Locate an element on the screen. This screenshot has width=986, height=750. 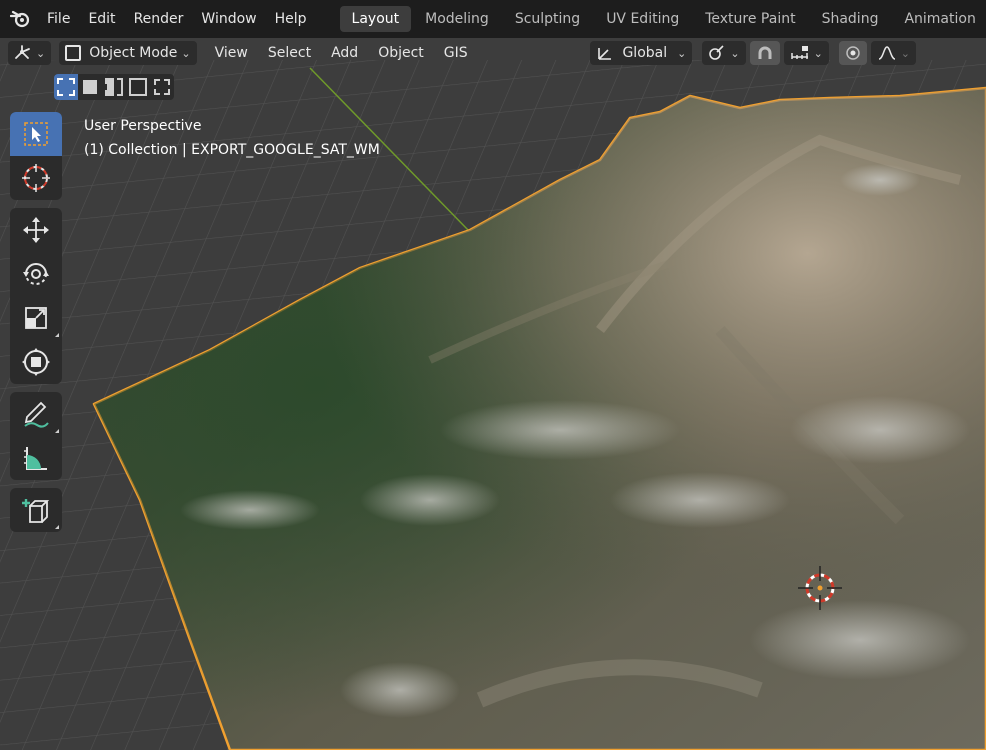
tool-rotate is located at coordinates (36, 274).